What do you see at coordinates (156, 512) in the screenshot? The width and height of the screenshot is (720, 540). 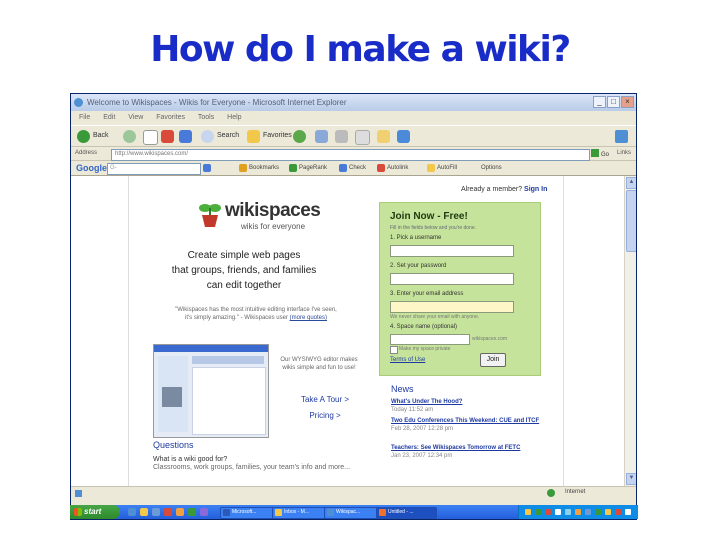 I see `quicklaunch-desktop-icon` at bounding box center [156, 512].